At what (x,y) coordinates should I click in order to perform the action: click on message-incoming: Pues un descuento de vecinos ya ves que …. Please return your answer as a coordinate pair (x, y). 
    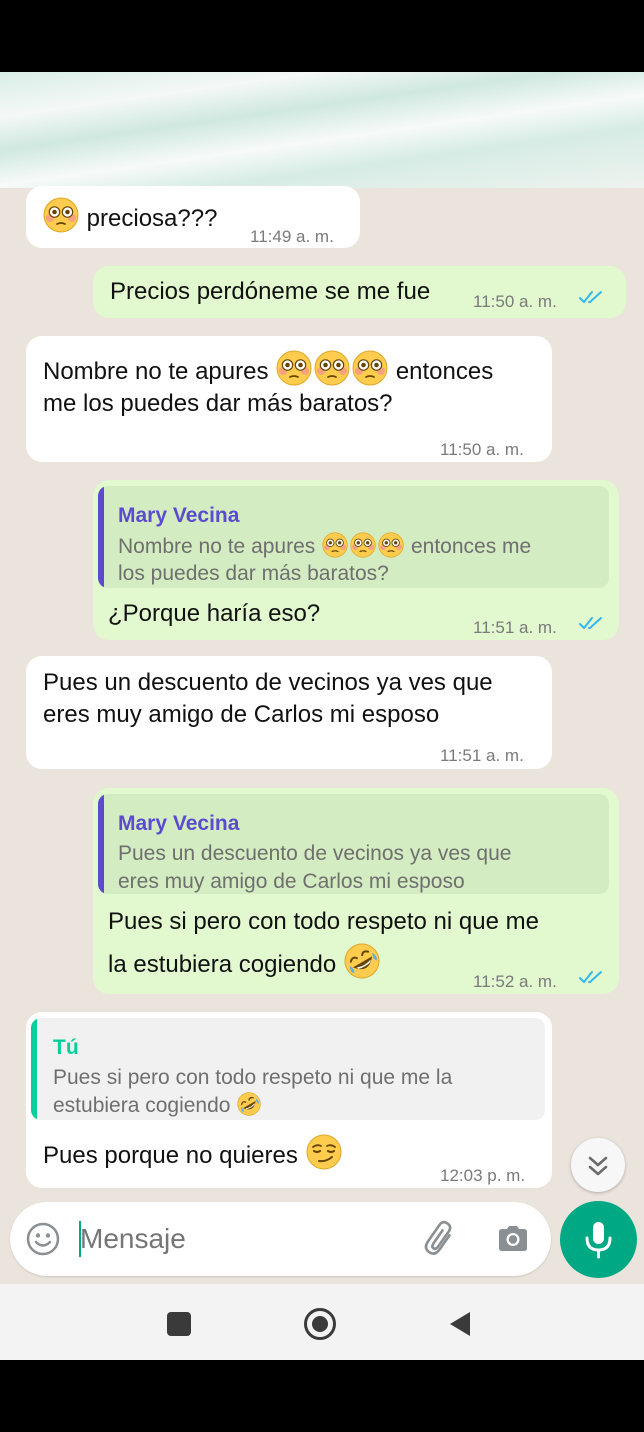
    Looking at the image, I should click on (289, 712).